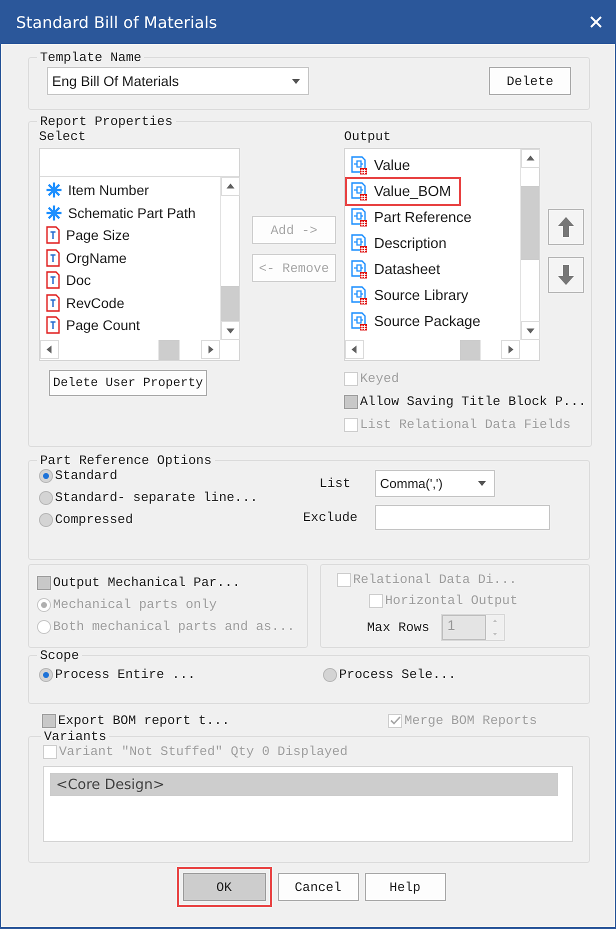 The width and height of the screenshot is (616, 929). What do you see at coordinates (318, 887) in the screenshot?
I see `dialog-button: Cancel` at bounding box center [318, 887].